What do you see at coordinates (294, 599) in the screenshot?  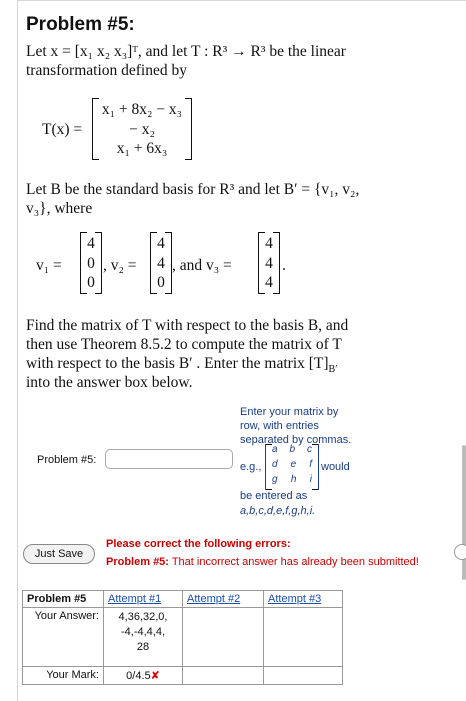 I see `attempt-3-link: Attempt #3` at bounding box center [294, 599].